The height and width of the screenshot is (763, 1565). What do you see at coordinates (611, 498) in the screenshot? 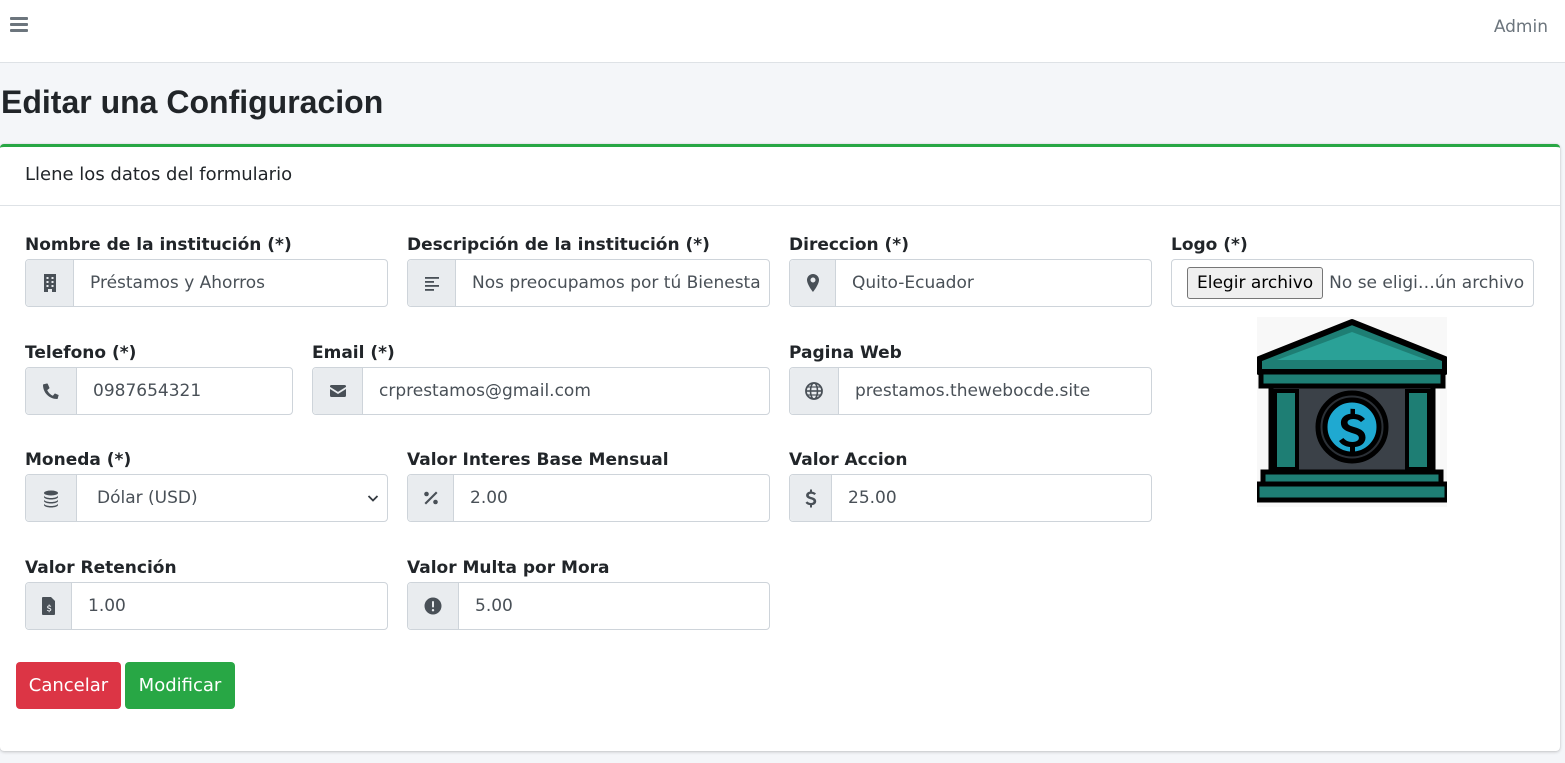
I see `input-interes-value: 2.00` at bounding box center [611, 498].